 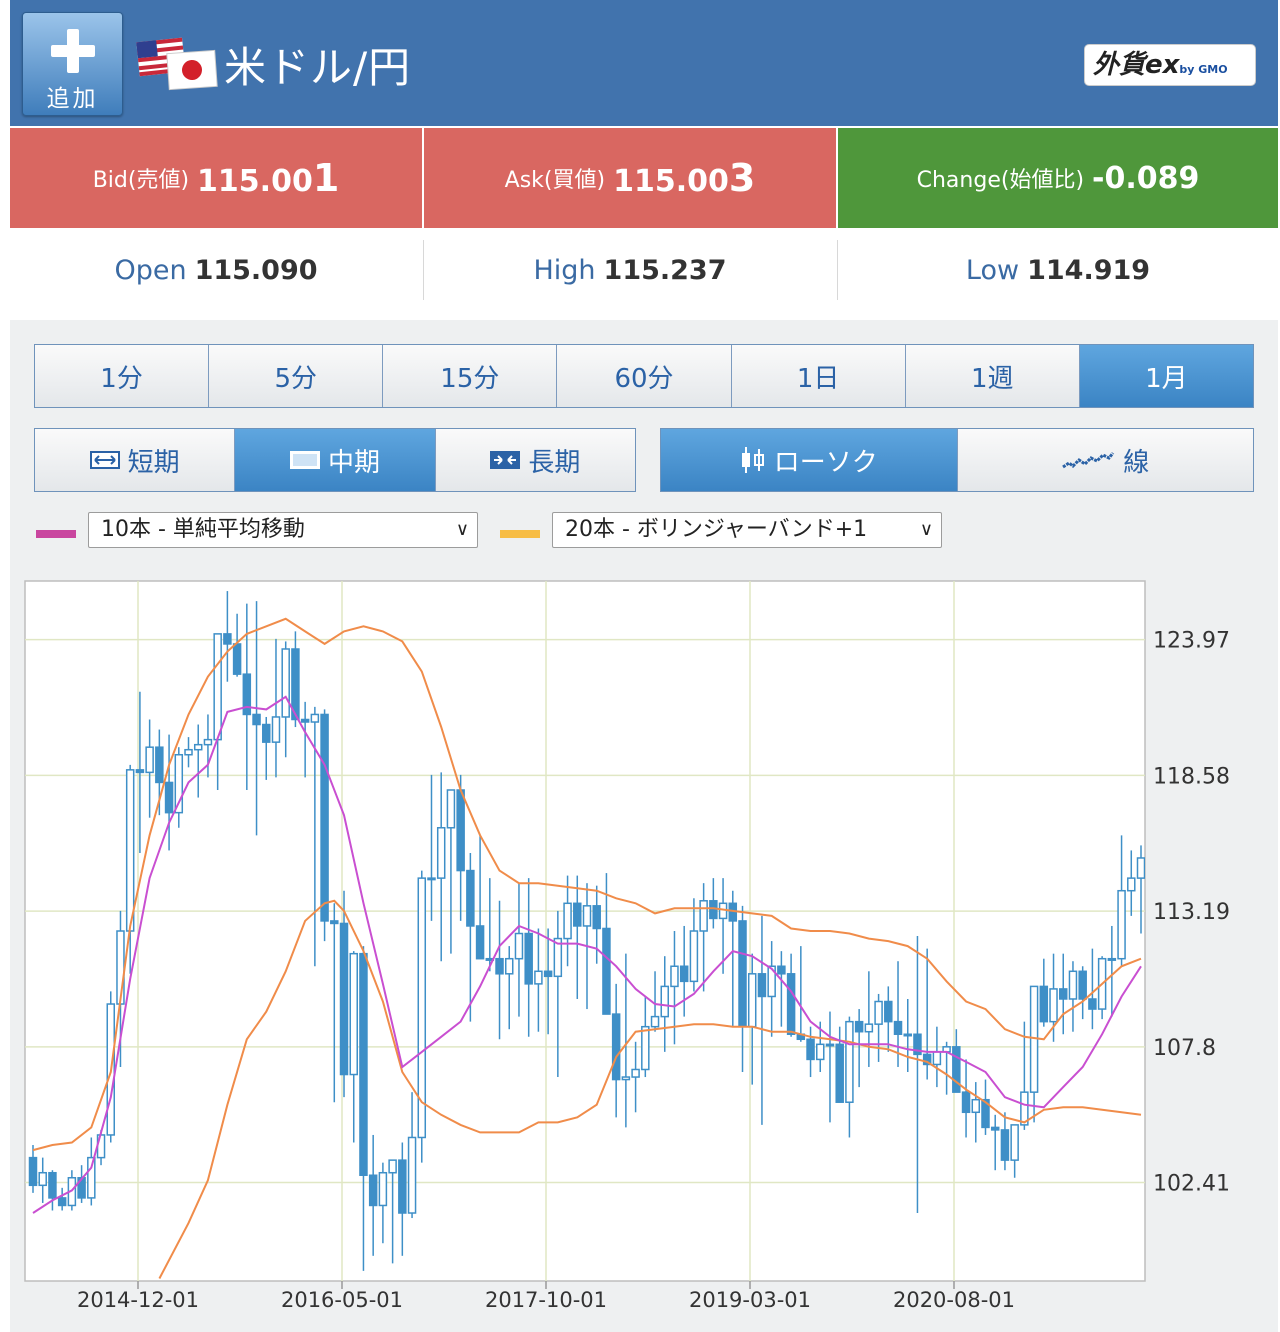 What do you see at coordinates (630, 270) in the screenshot?
I see `high-stat: High 115.237` at bounding box center [630, 270].